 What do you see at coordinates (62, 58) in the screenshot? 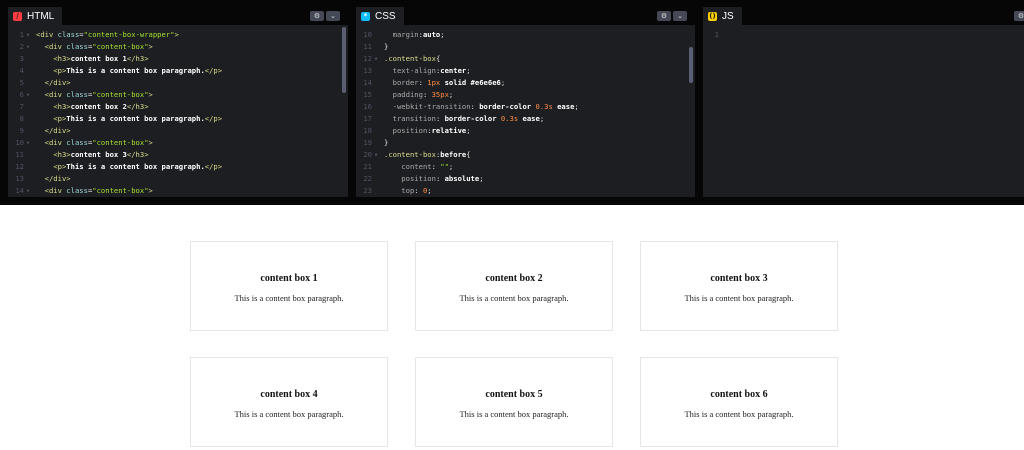
I see `code-token: <h3>` at bounding box center [62, 58].